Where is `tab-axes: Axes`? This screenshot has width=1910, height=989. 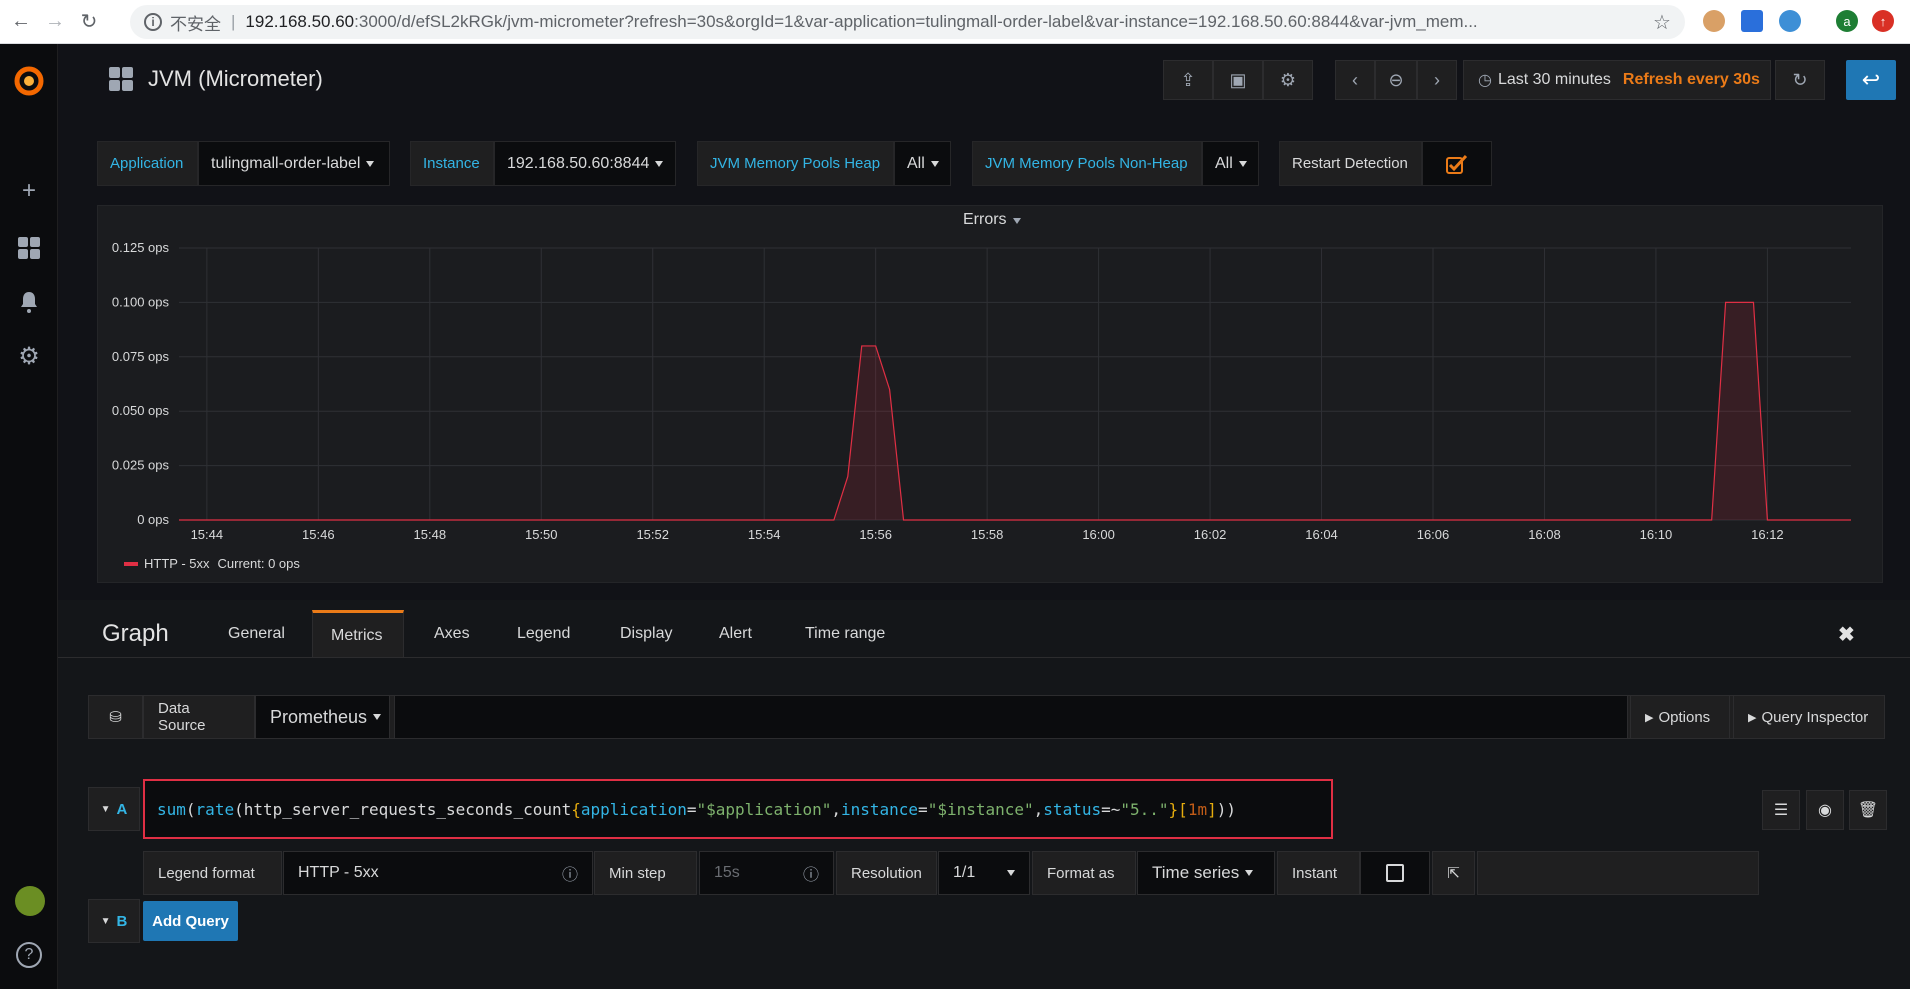
tab-axes: Axes is located at coordinates (452, 634).